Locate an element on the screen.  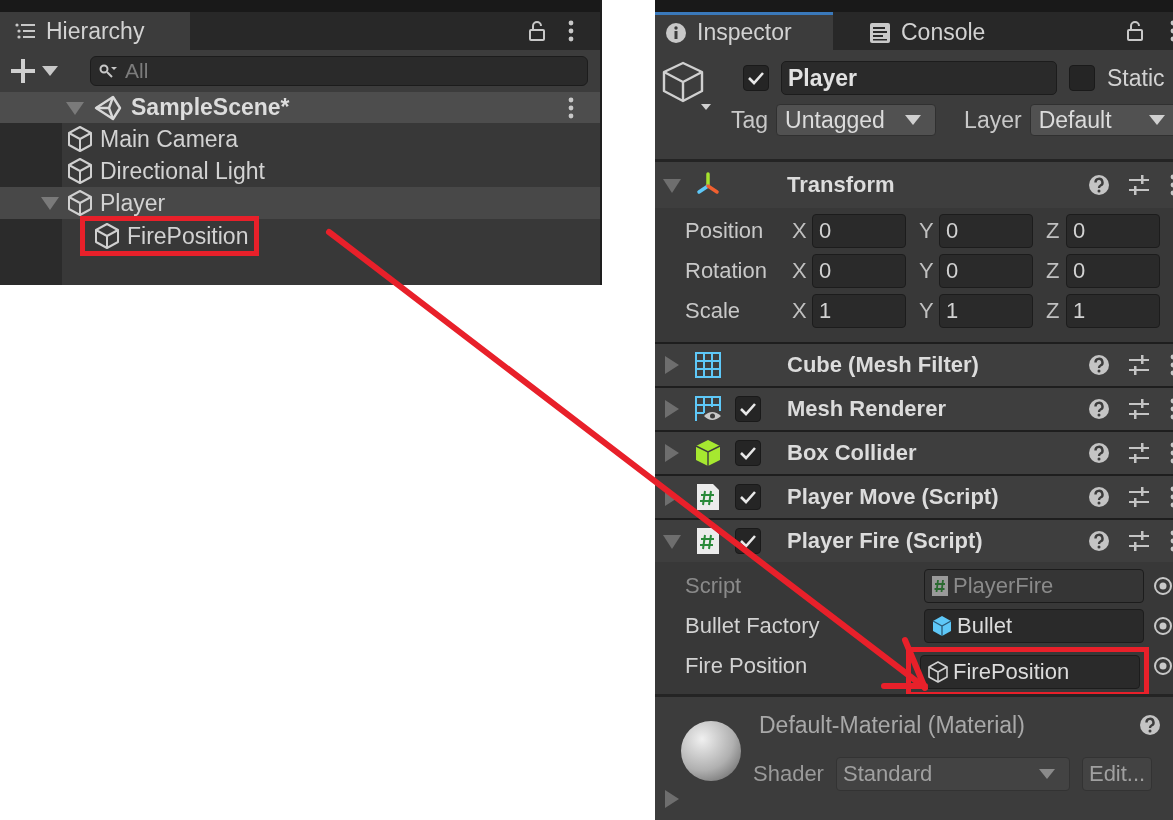
component-title: Mesh Renderer is located at coordinates (866, 409).